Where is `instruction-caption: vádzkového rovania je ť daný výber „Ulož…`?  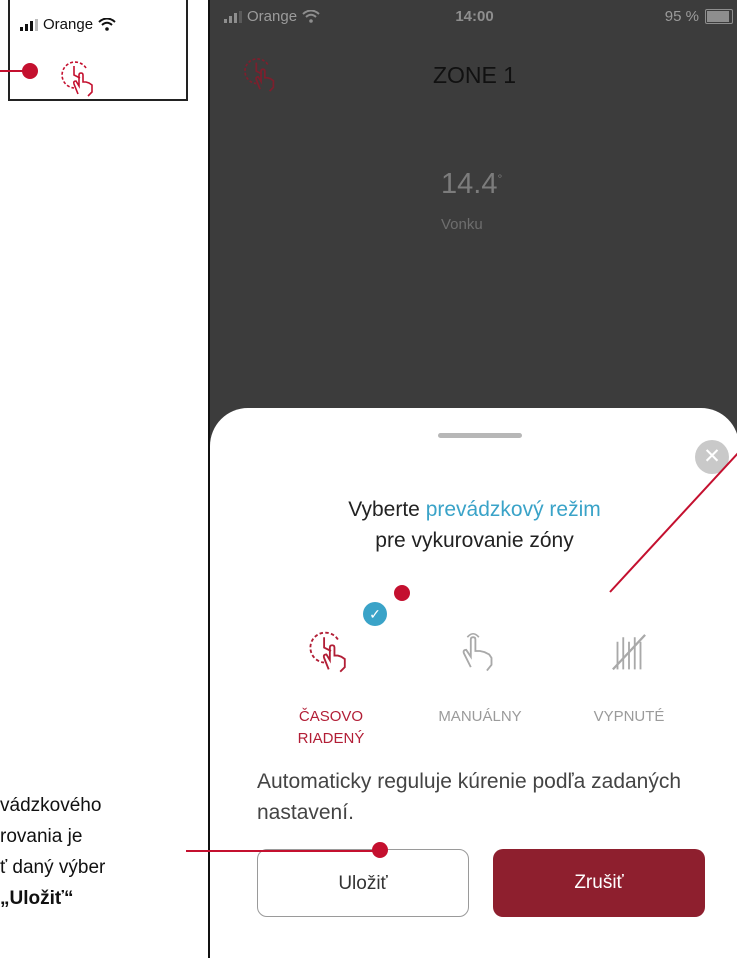
instruction-caption: vádzkového rovania je ť daný výber „Ulož… is located at coordinates (100, 852).